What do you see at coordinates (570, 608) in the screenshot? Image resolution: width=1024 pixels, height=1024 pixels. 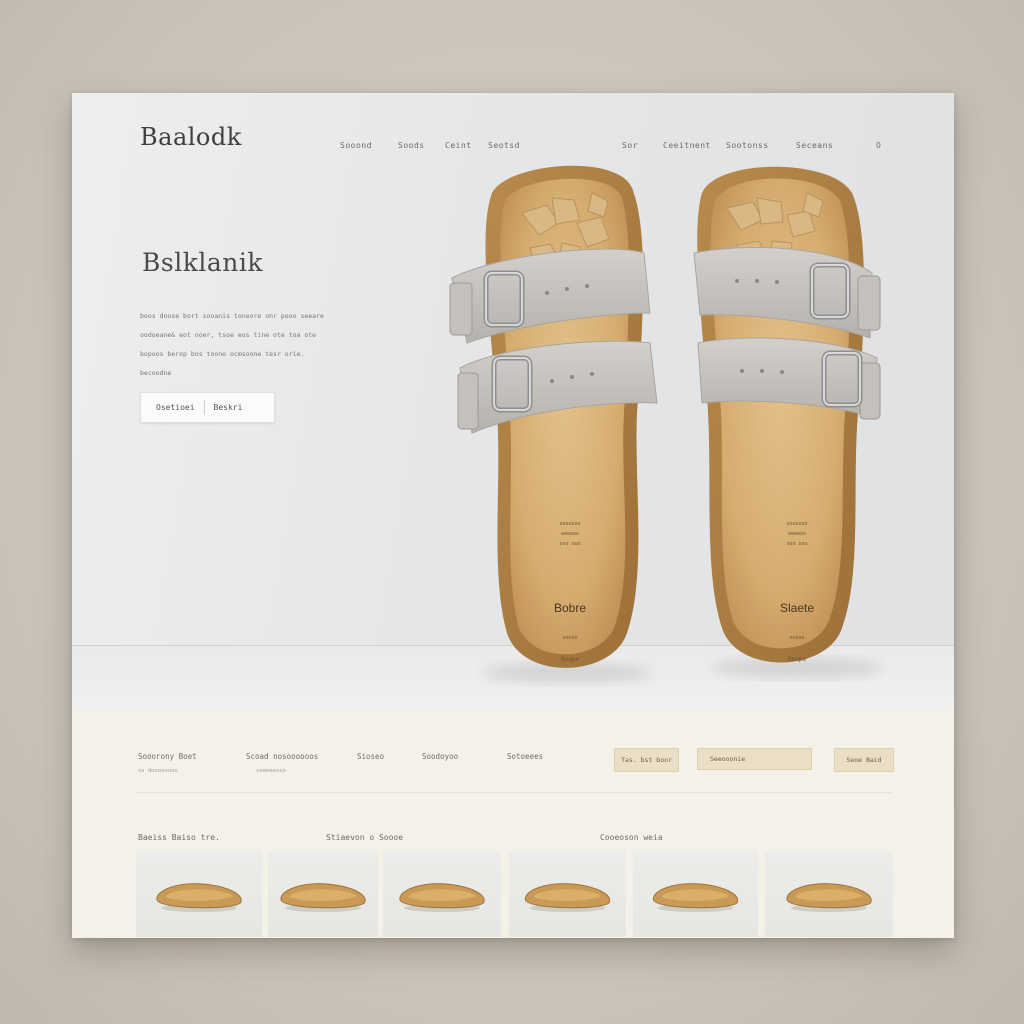 I see `left-insole-brand: Bobre` at bounding box center [570, 608].